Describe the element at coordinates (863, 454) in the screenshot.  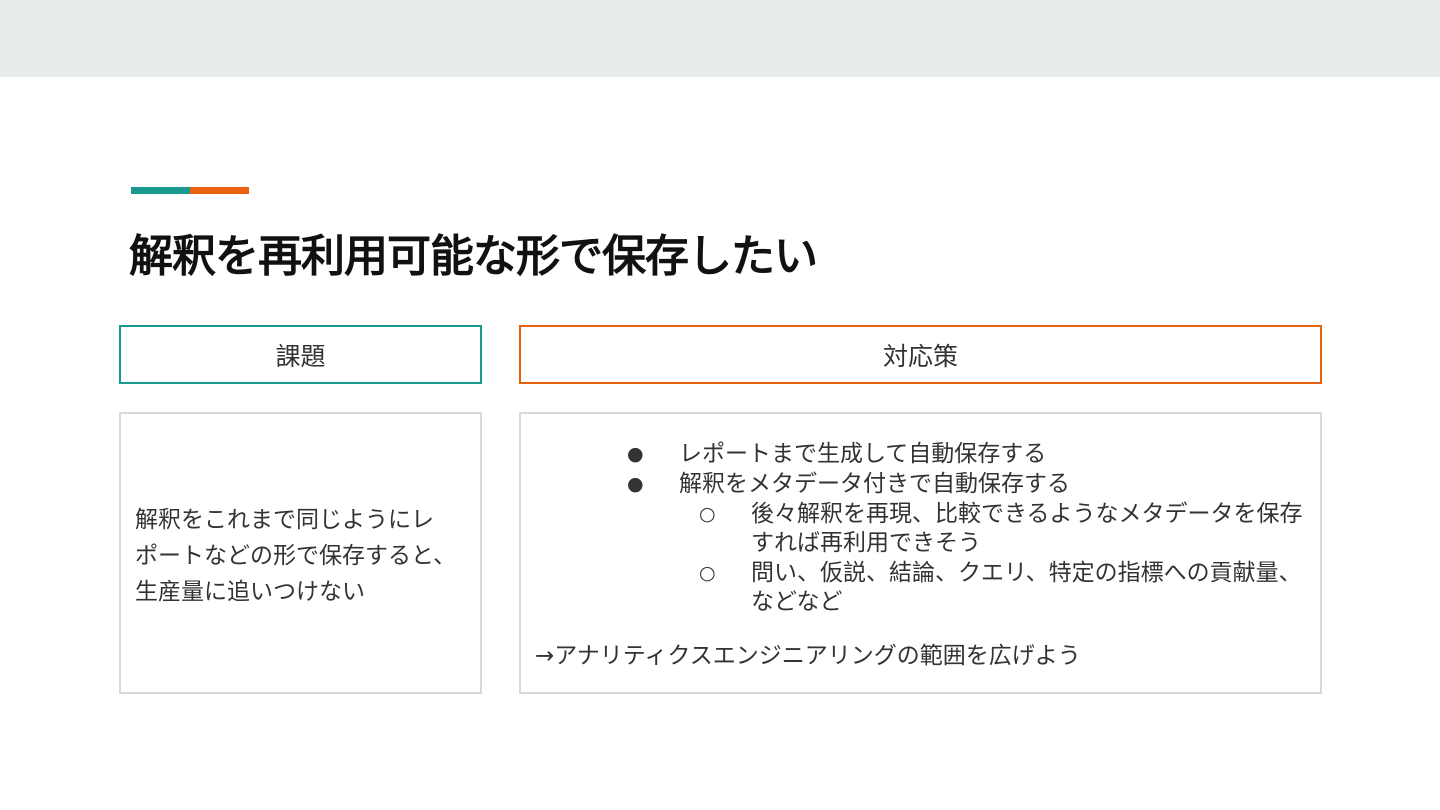
I see `bullet-text: レポートまで生成して自動保存する` at that location.